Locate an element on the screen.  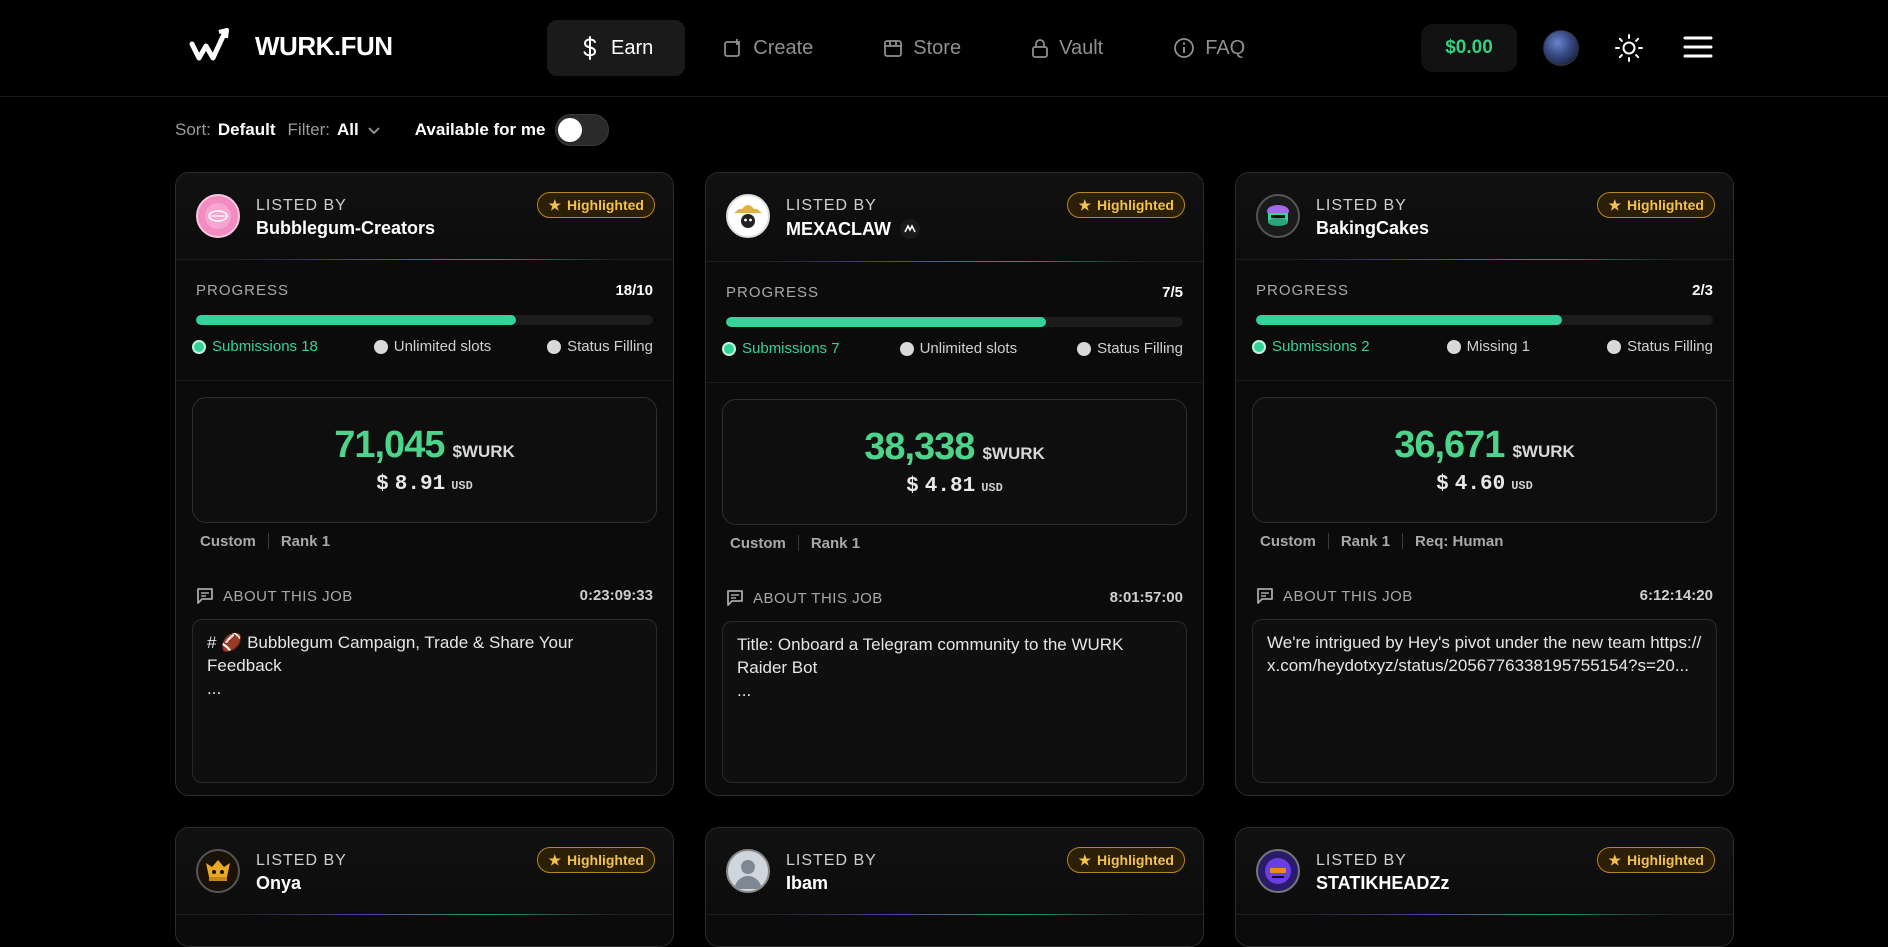
reward-box: 71,045 $WURK $8.91 USD is located at coordinates (424, 460).